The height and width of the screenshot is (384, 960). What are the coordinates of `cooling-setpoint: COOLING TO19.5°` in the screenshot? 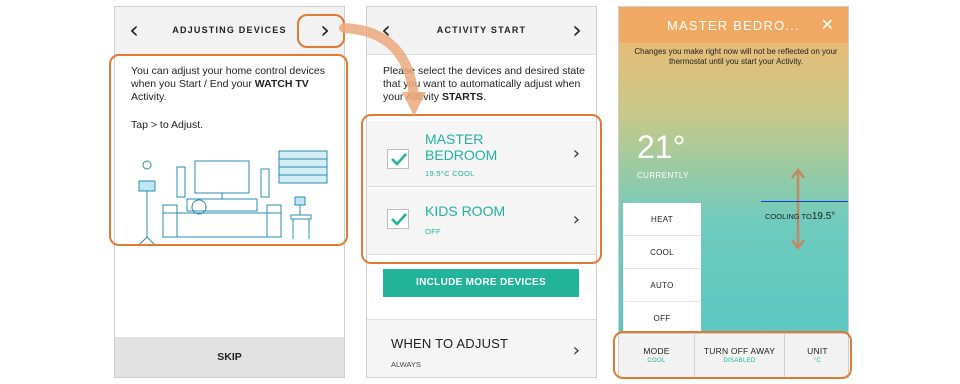 It's located at (800, 216).